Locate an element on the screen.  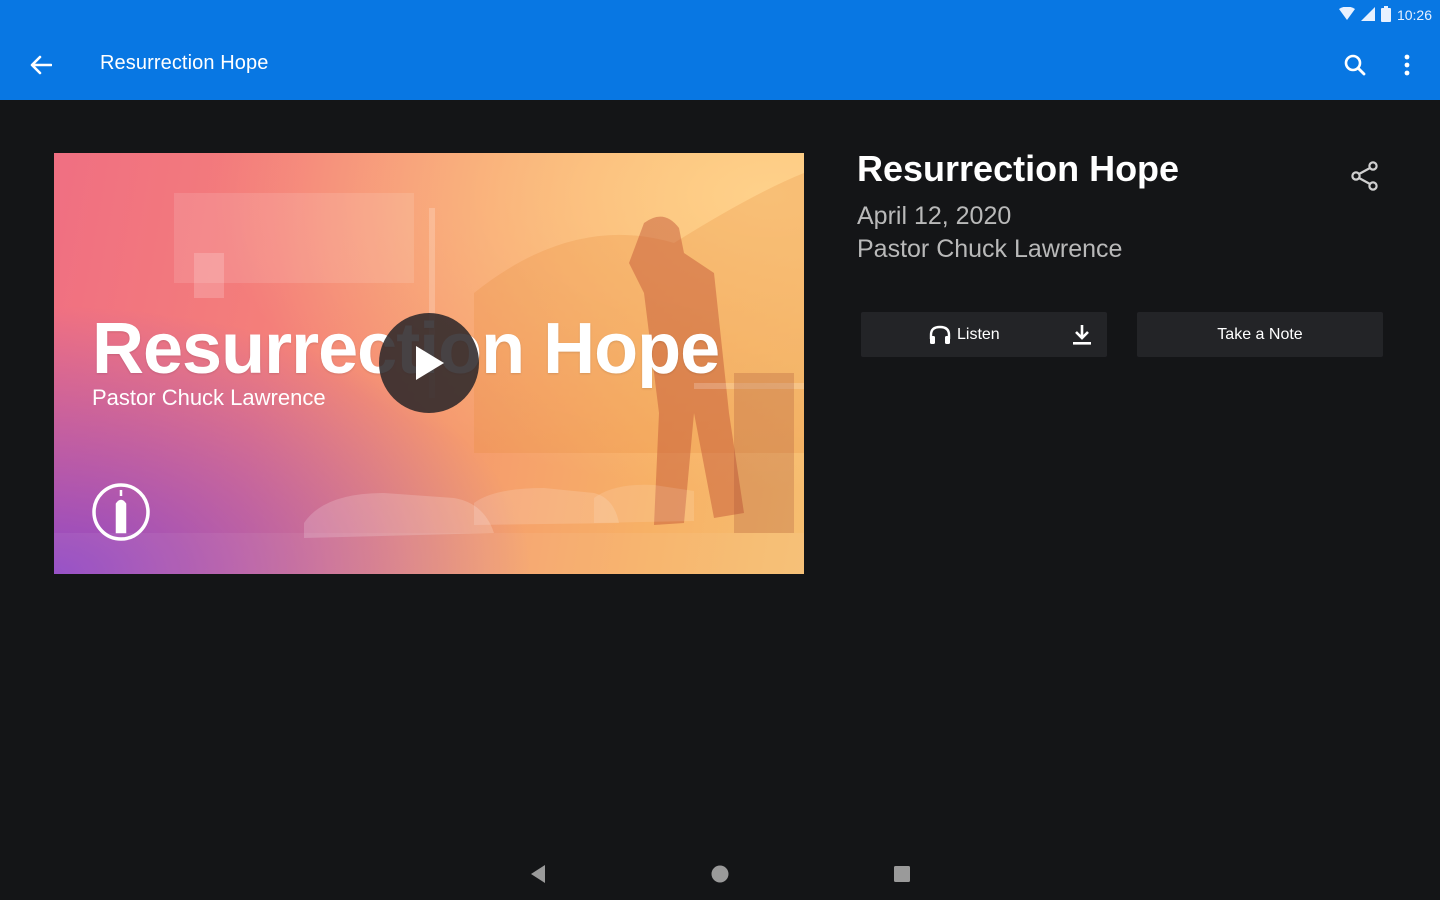
play-button is located at coordinates (429, 363).